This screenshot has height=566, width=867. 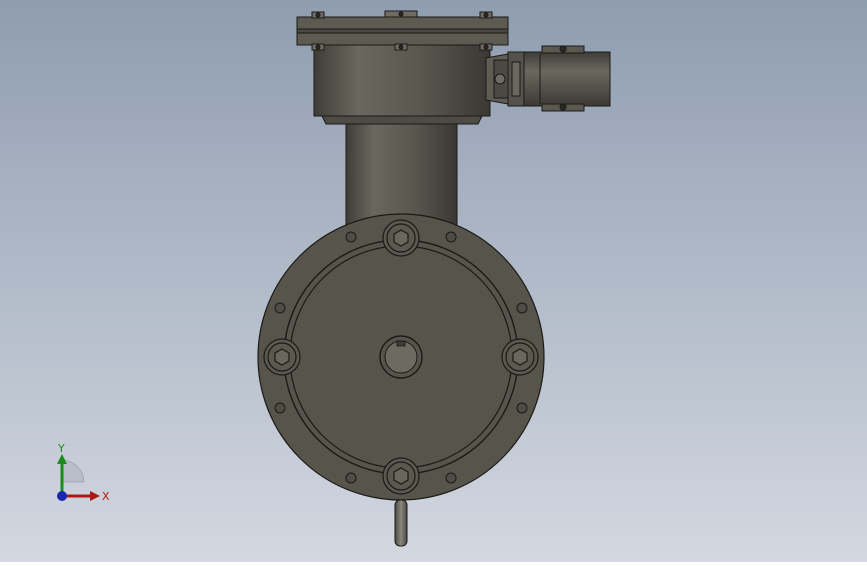 I want to click on y-axis-label: Y, so click(x=61, y=448).